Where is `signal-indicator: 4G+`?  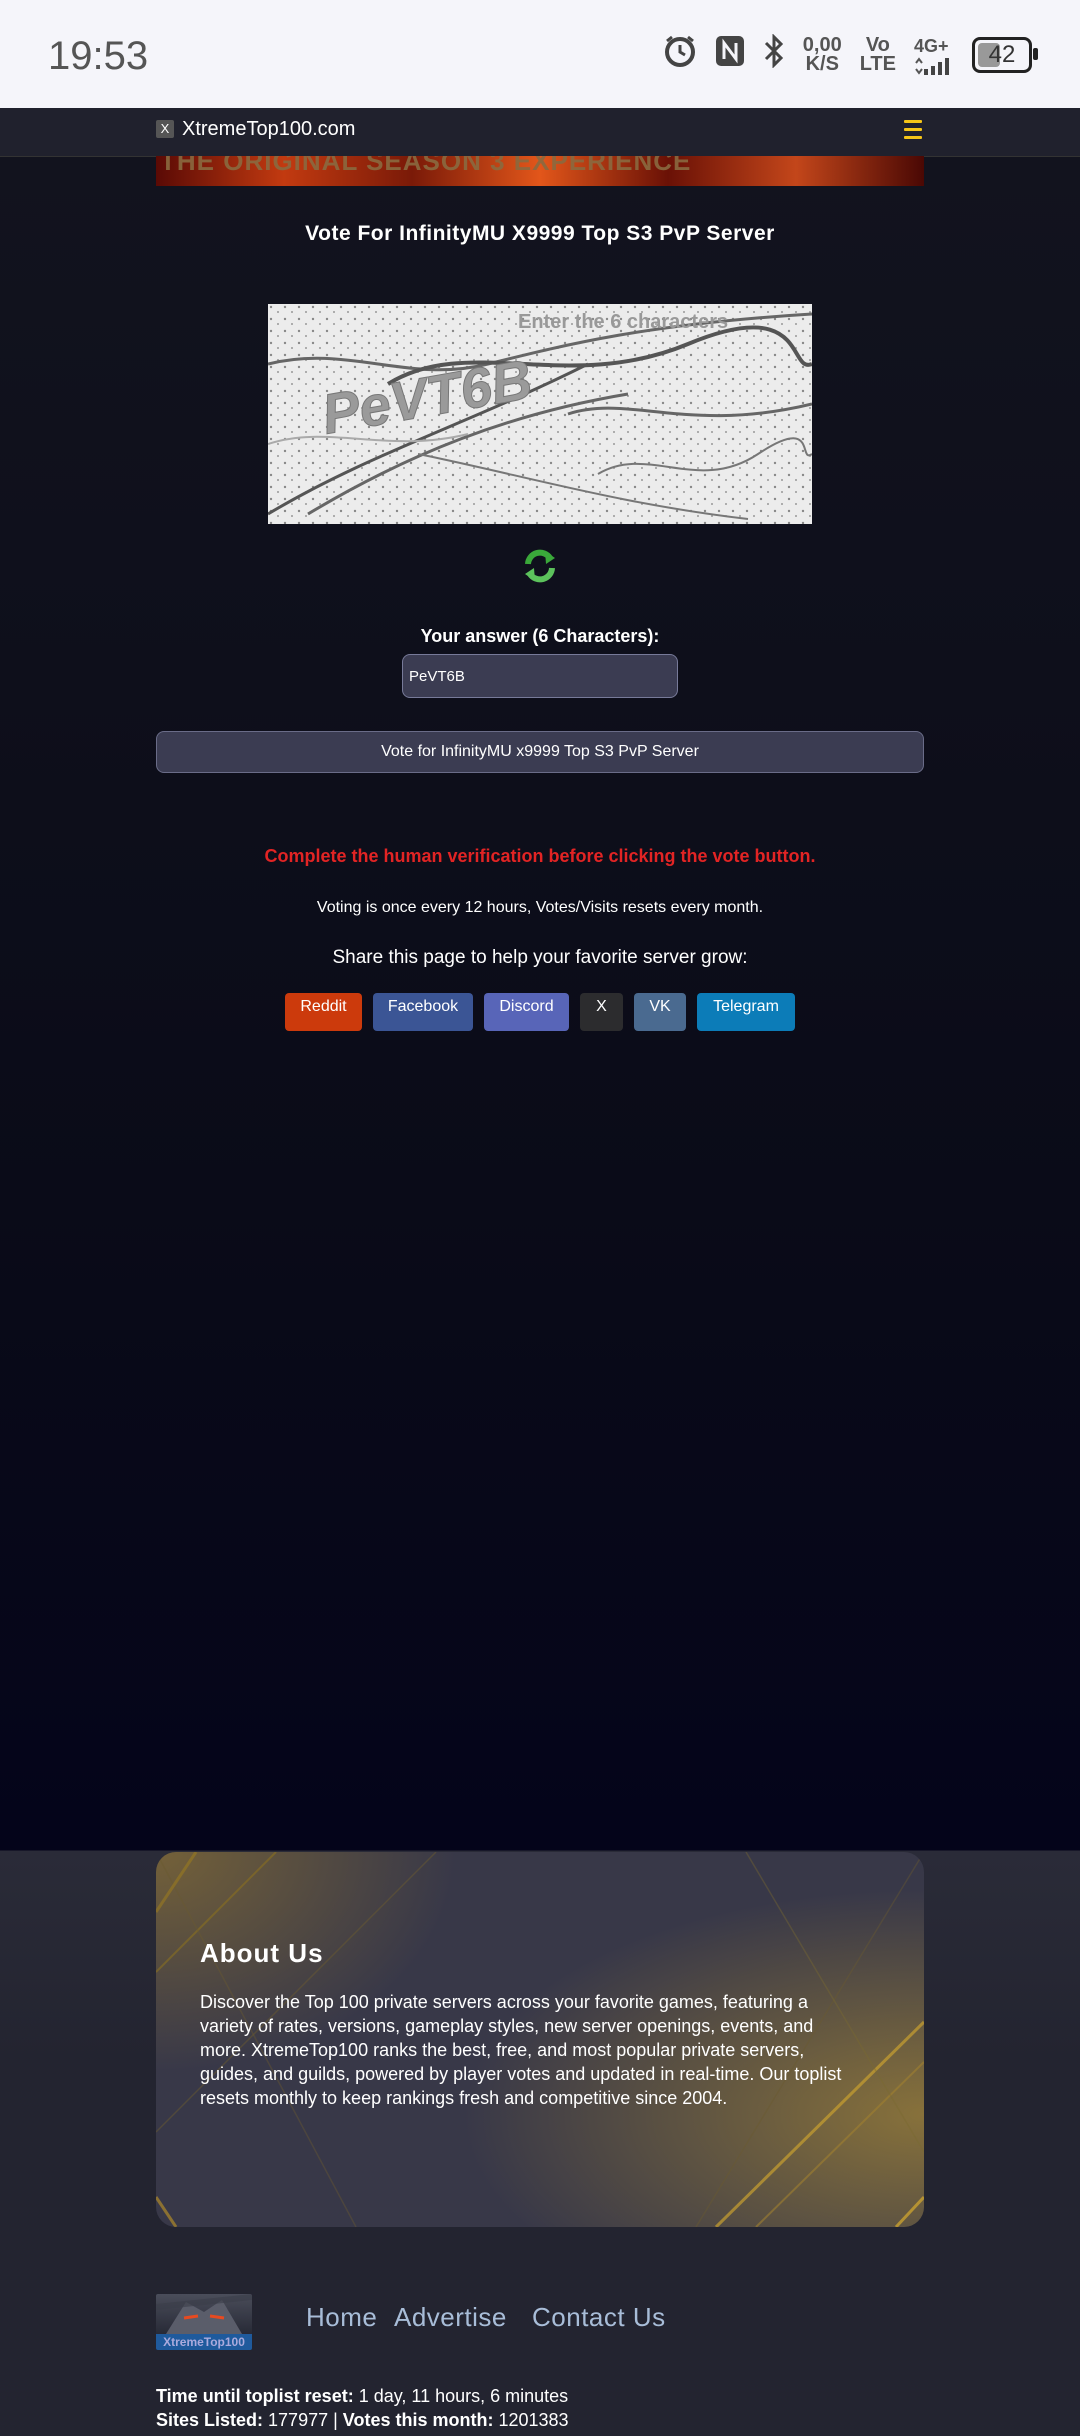 signal-indicator: 4G+ is located at coordinates (934, 55).